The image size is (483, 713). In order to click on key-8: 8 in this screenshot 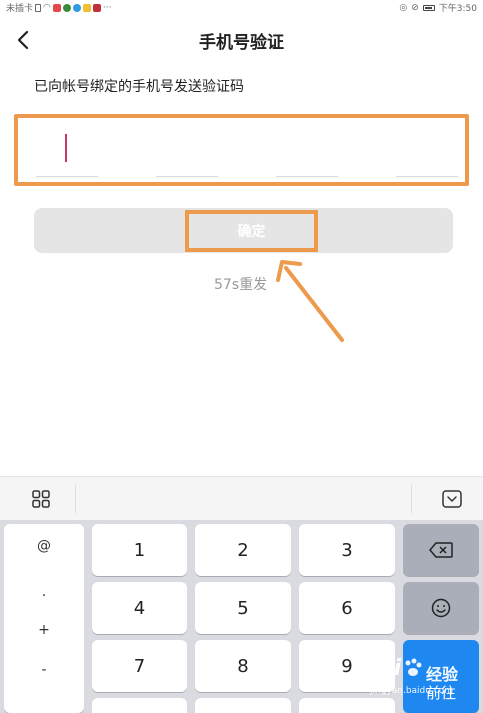, I will do `click(243, 666)`.